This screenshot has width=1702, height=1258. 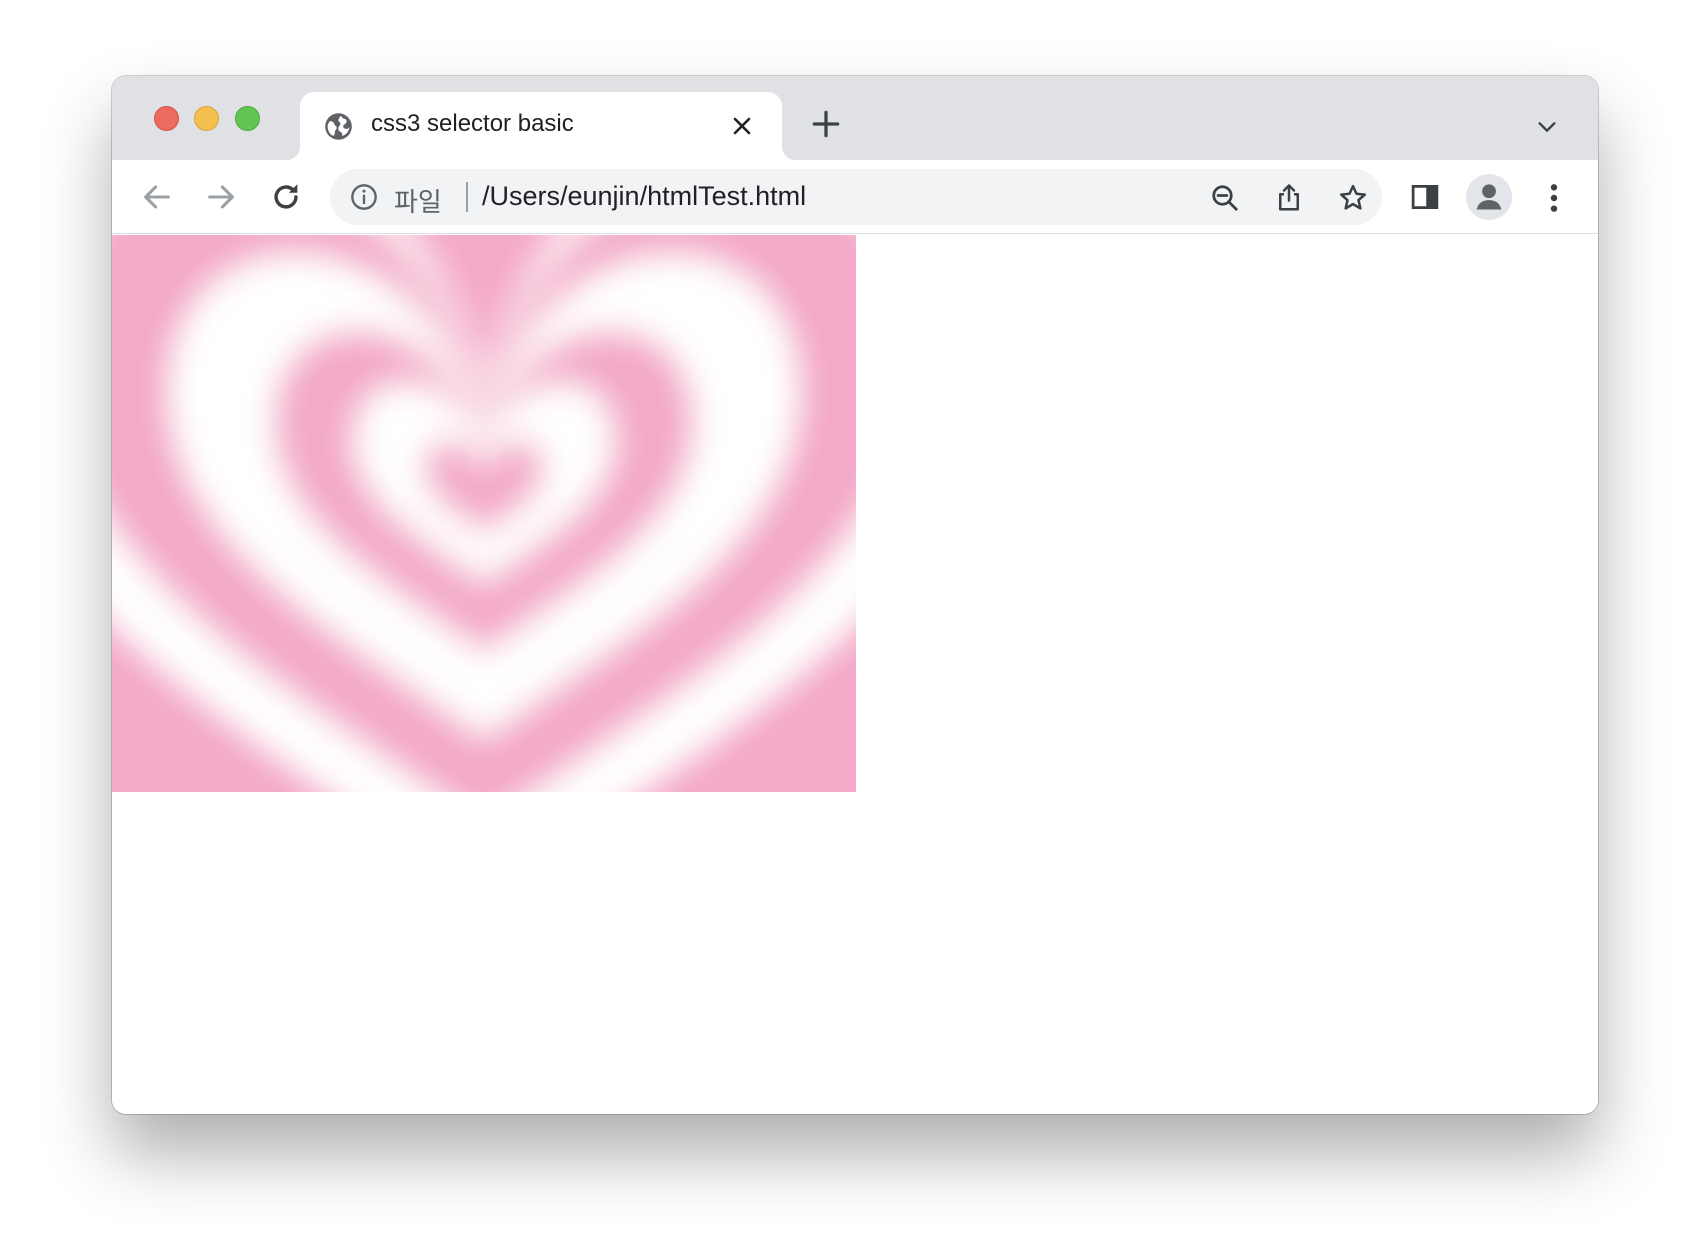 I want to click on tab-active: css3 selector basic, so click(x=541, y=126).